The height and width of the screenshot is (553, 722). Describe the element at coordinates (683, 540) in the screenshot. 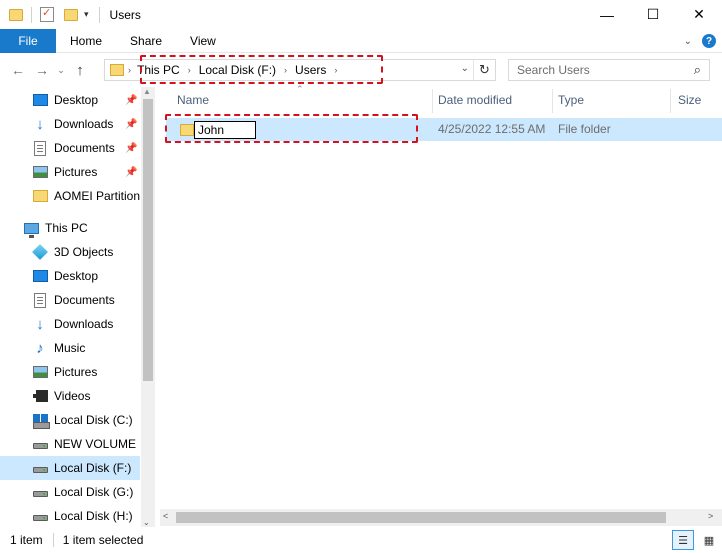

I see `details-view-button: ☰` at that location.